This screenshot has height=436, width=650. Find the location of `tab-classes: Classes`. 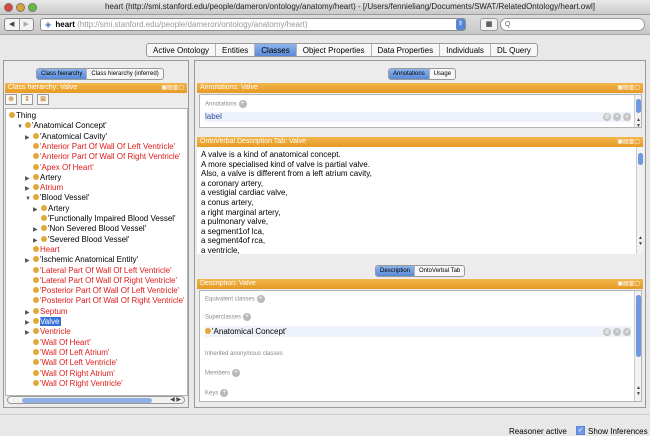

tab-classes: Classes is located at coordinates (276, 50).